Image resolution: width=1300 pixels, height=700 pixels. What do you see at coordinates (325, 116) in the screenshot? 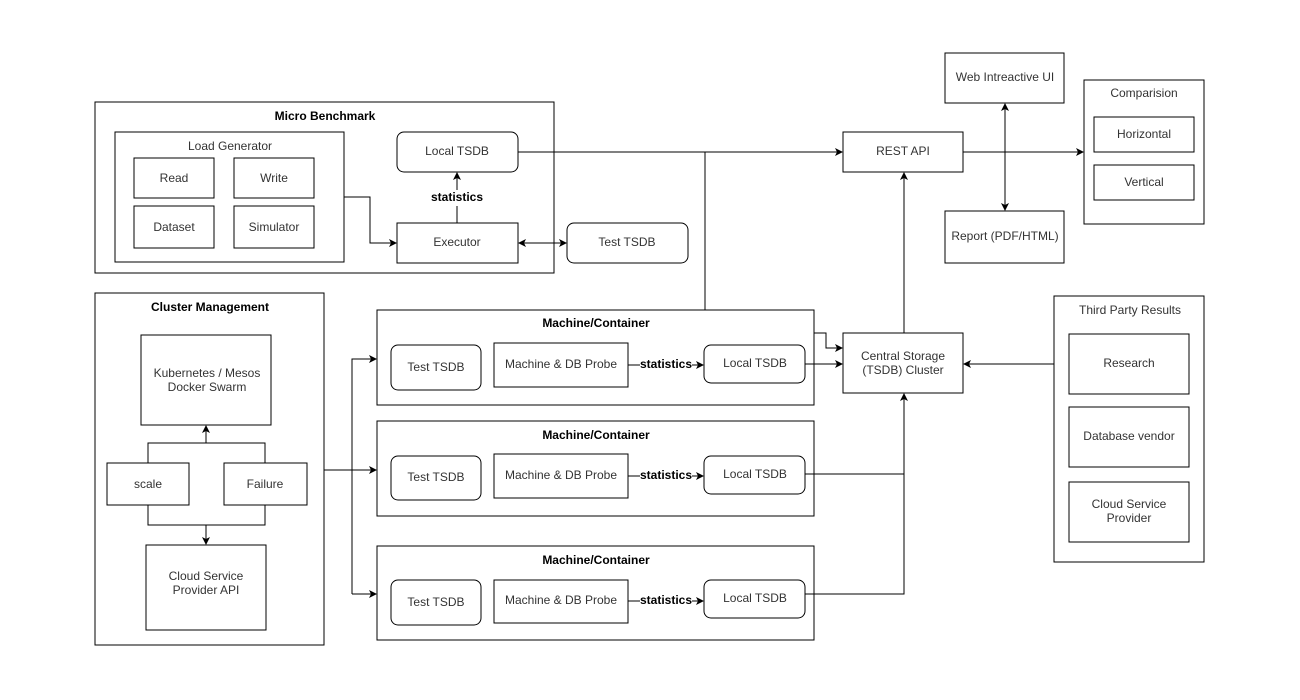
I see `micro-benchmark-title: Micro Benchmark` at bounding box center [325, 116].